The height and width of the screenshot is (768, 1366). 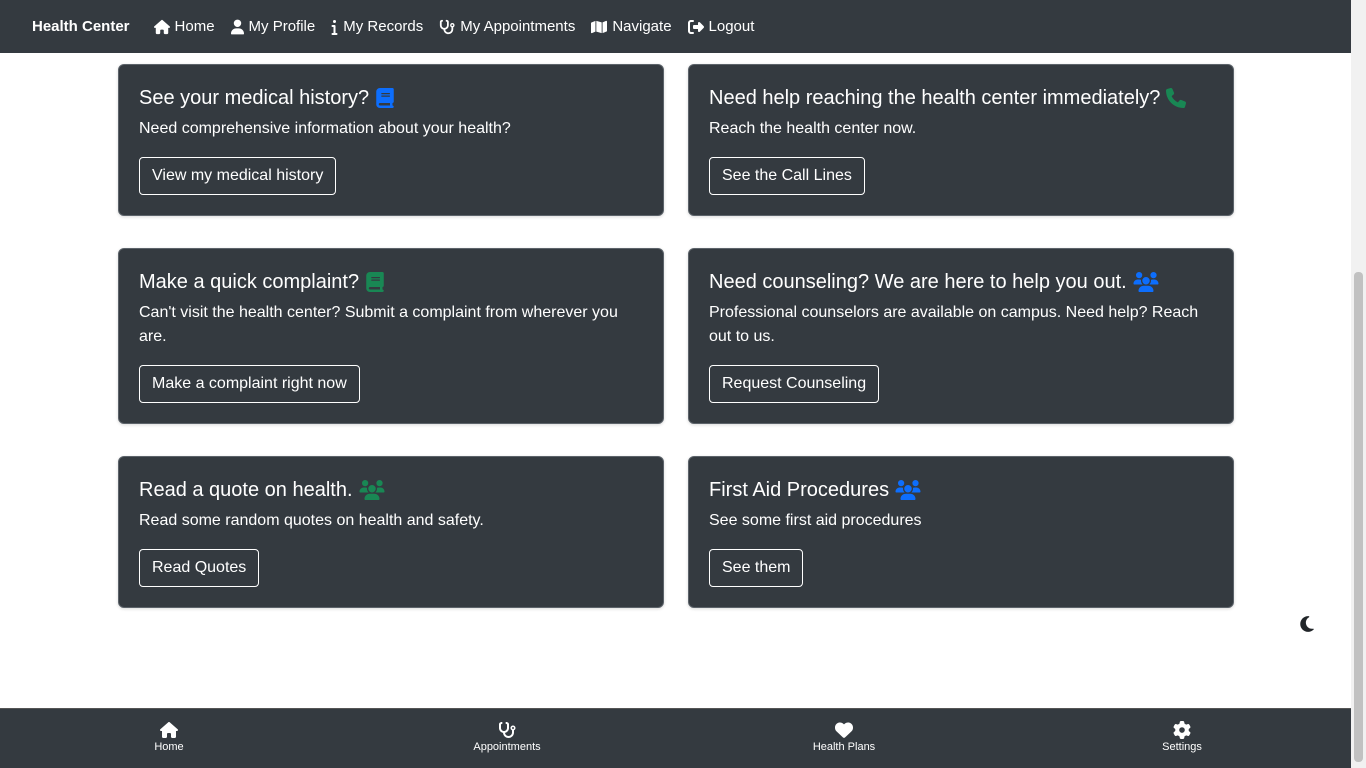 I want to click on nav-my-records: My Records, so click(x=377, y=26).